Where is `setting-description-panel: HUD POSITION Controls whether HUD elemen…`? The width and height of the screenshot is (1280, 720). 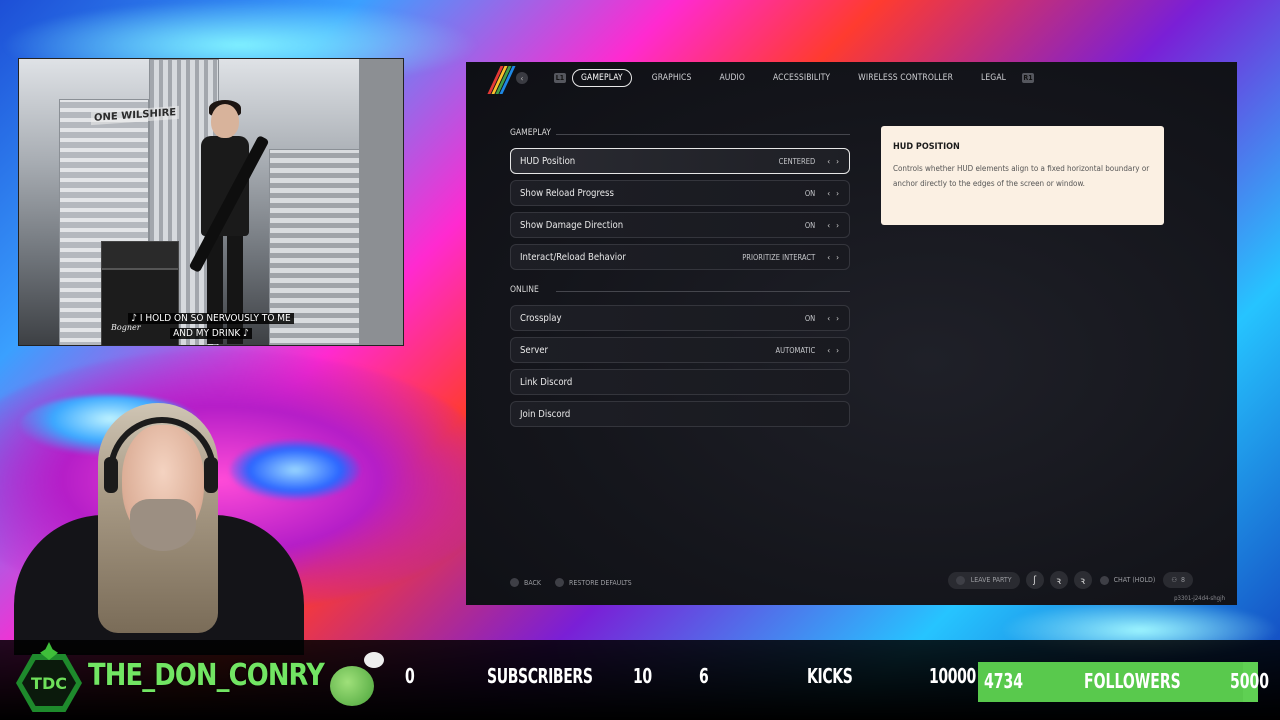
setting-description-panel: HUD POSITION Controls whether HUD elemen… is located at coordinates (1022, 175).